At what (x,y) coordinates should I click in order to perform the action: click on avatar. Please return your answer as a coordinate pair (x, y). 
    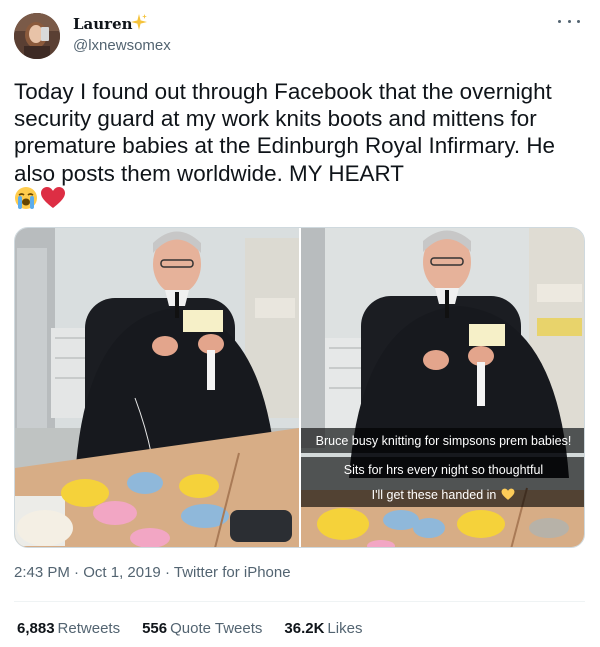
    Looking at the image, I should click on (37, 36).